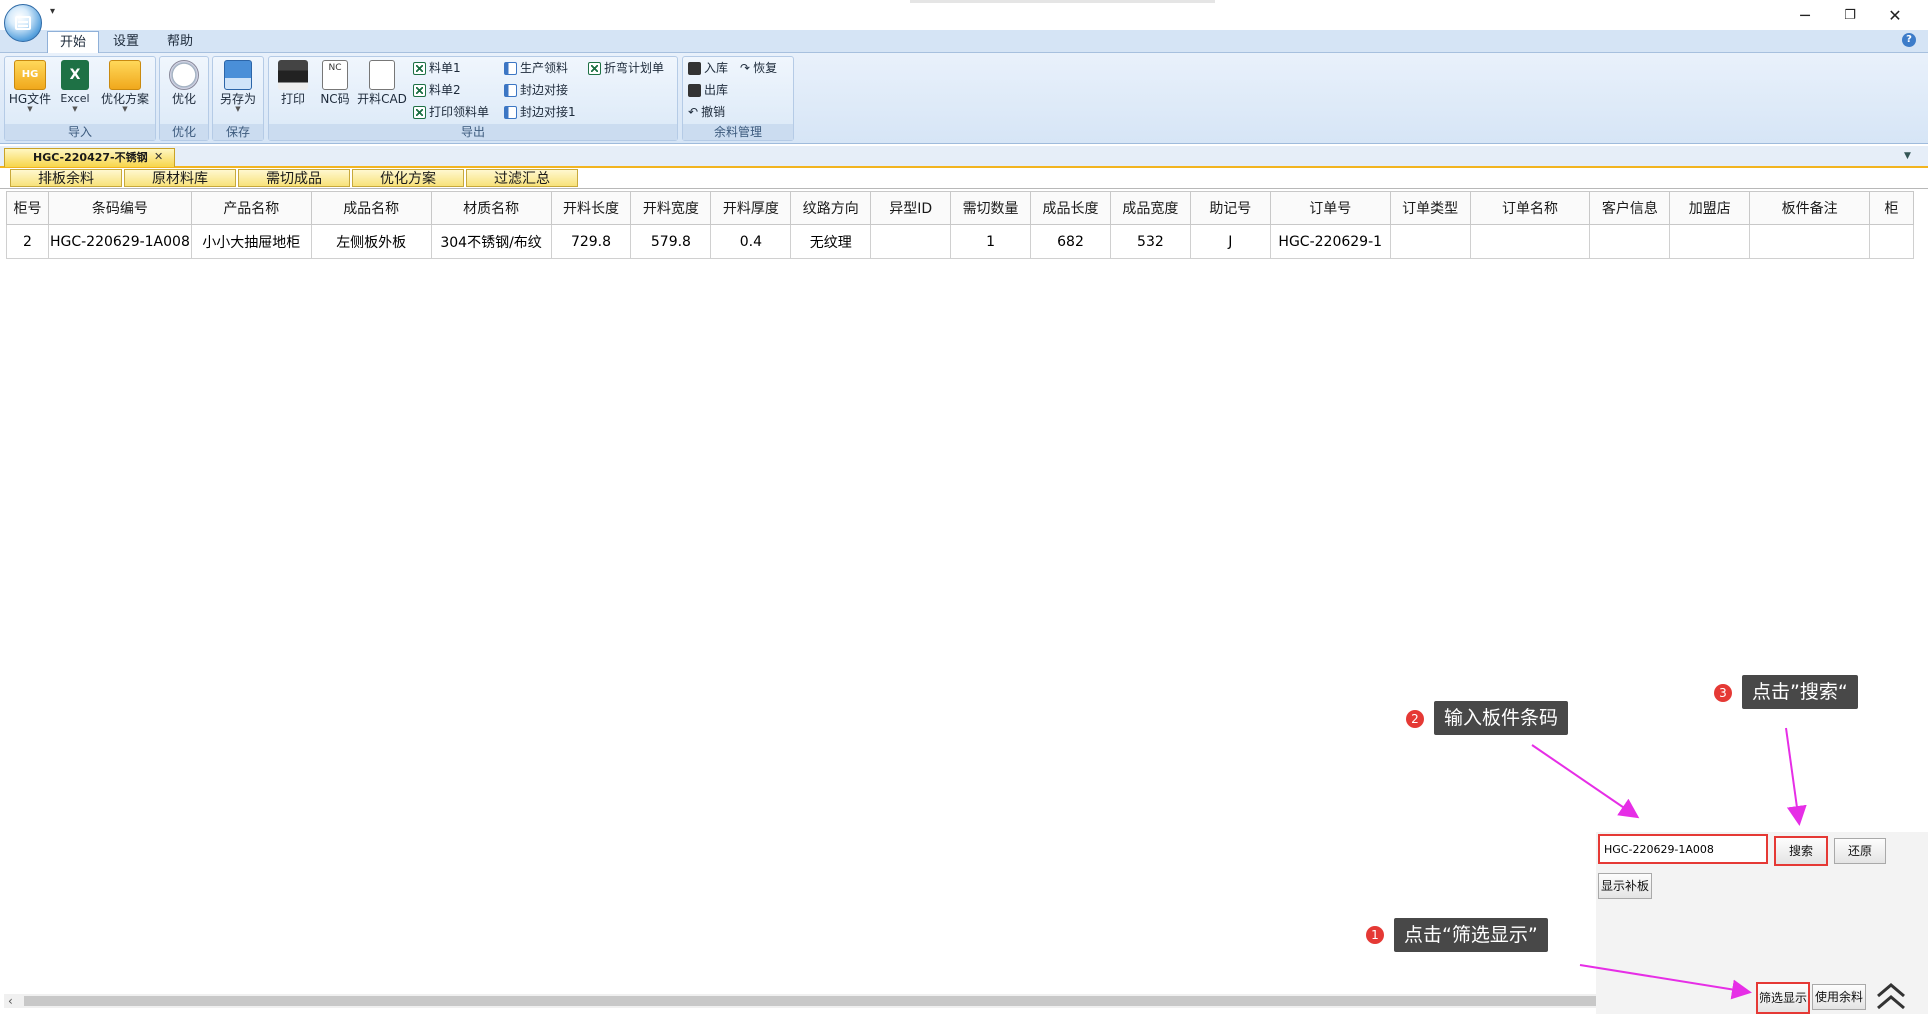  Describe the element at coordinates (591, 241) in the screenshot. I see `table-cell: 729.8` at that location.